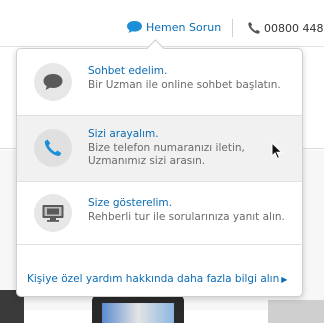 Image resolution: width=324 pixels, height=323 pixels. Describe the element at coordinates (184, 27) in the screenshot. I see `help-now-label: Hemen Sorun` at that location.